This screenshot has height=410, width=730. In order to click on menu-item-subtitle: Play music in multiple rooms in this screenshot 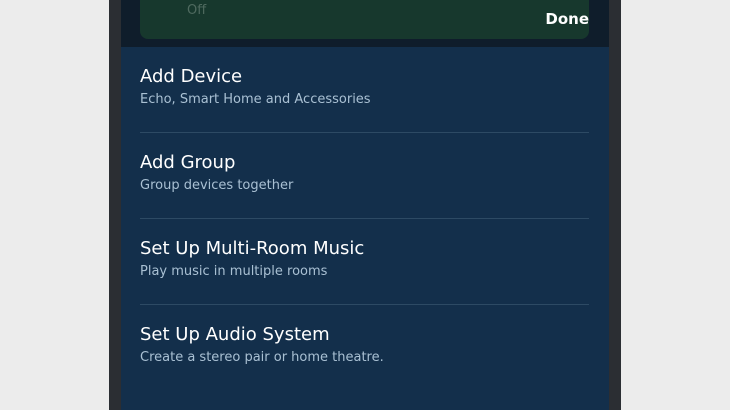, I will do `click(234, 271)`.